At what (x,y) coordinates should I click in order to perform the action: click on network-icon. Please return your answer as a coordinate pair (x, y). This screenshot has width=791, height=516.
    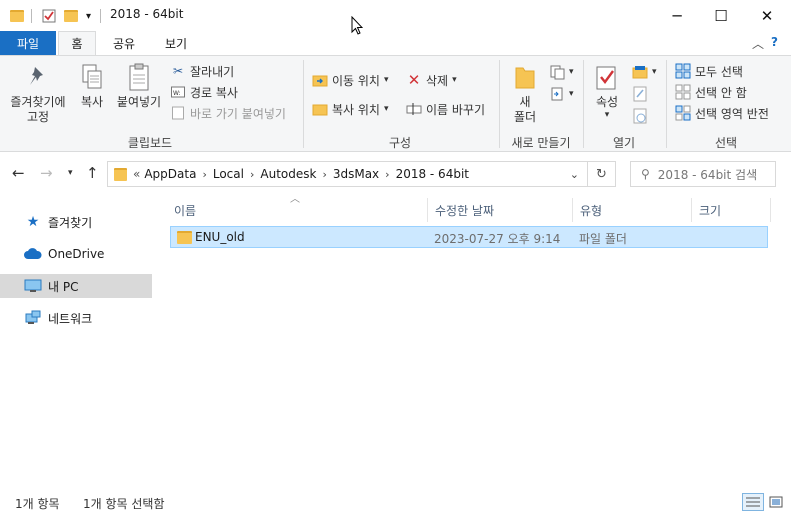
    Looking at the image, I should click on (33, 318).